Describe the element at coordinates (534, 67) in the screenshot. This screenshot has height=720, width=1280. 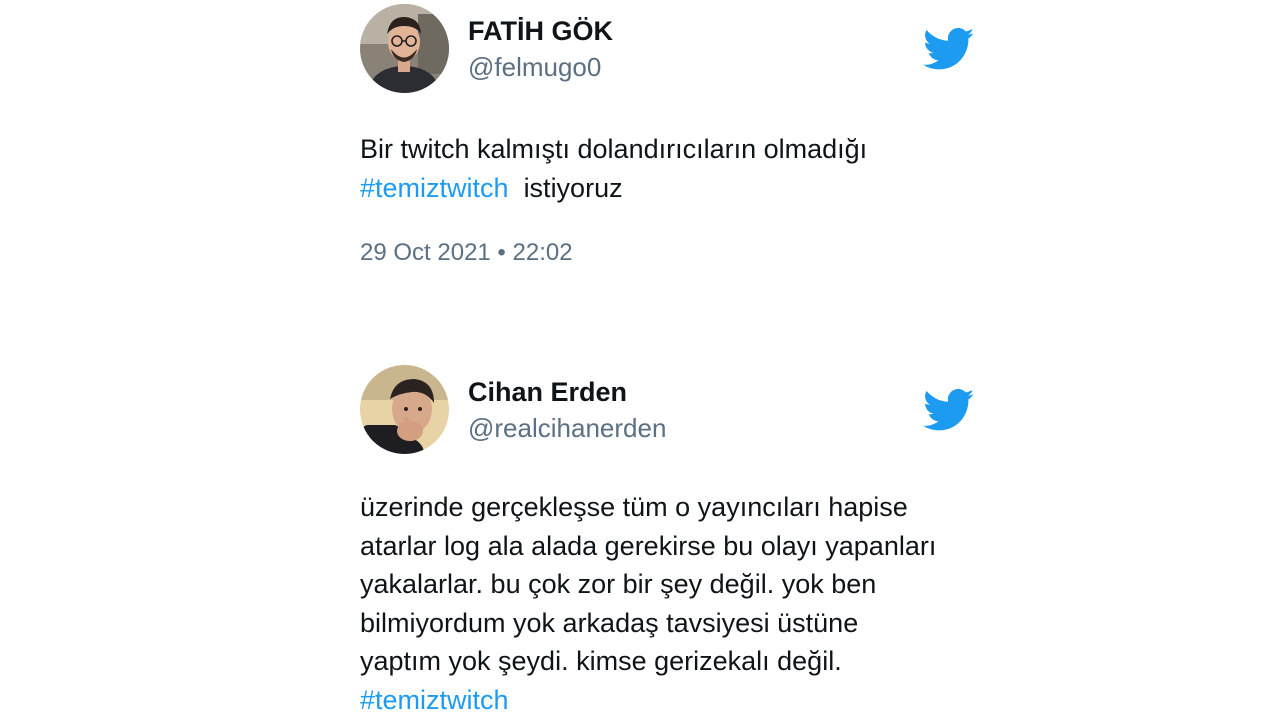
I see `user-handle: @felmugo0` at that location.